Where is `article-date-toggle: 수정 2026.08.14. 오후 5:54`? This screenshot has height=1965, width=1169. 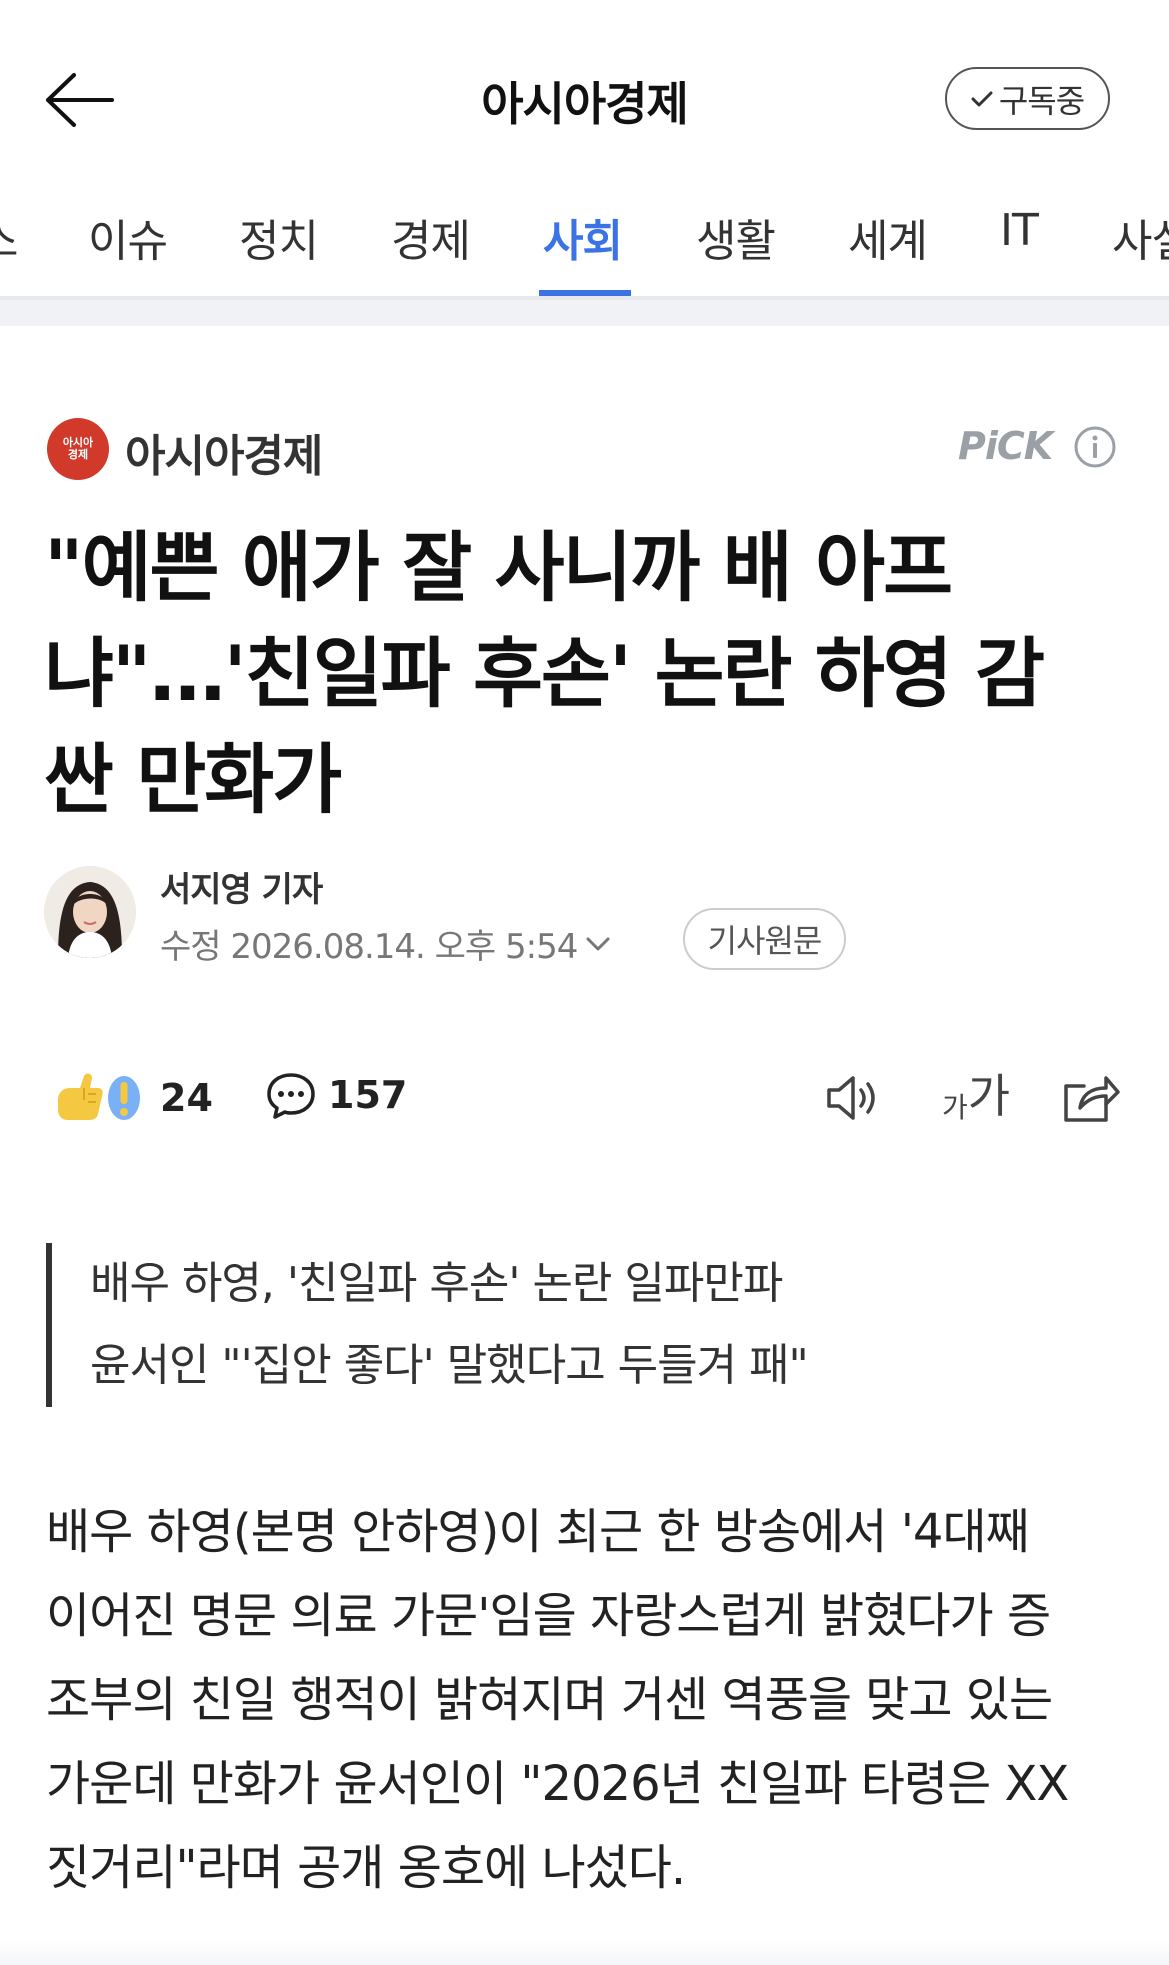
article-date-toggle: 수정 2026.08.14. 오후 5:54 is located at coordinates (385, 943).